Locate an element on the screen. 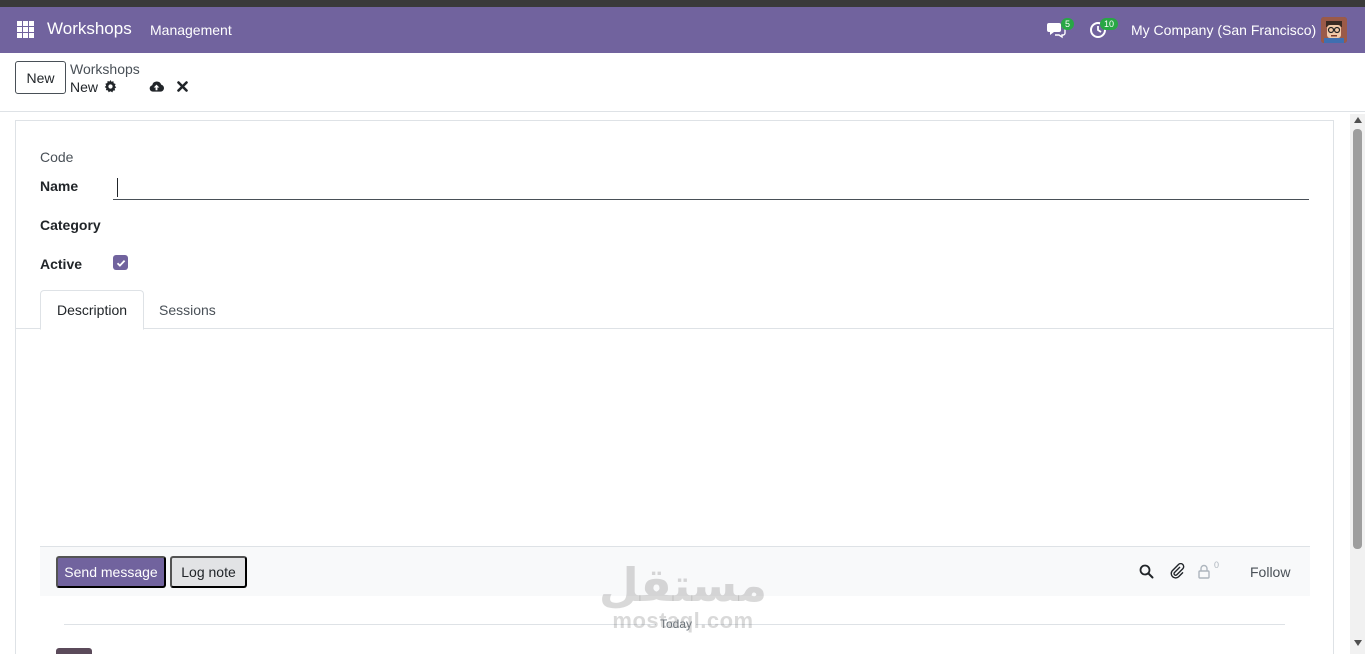 The height and width of the screenshot is (654, 1365). text-caret is located at coordinates (117, 187).